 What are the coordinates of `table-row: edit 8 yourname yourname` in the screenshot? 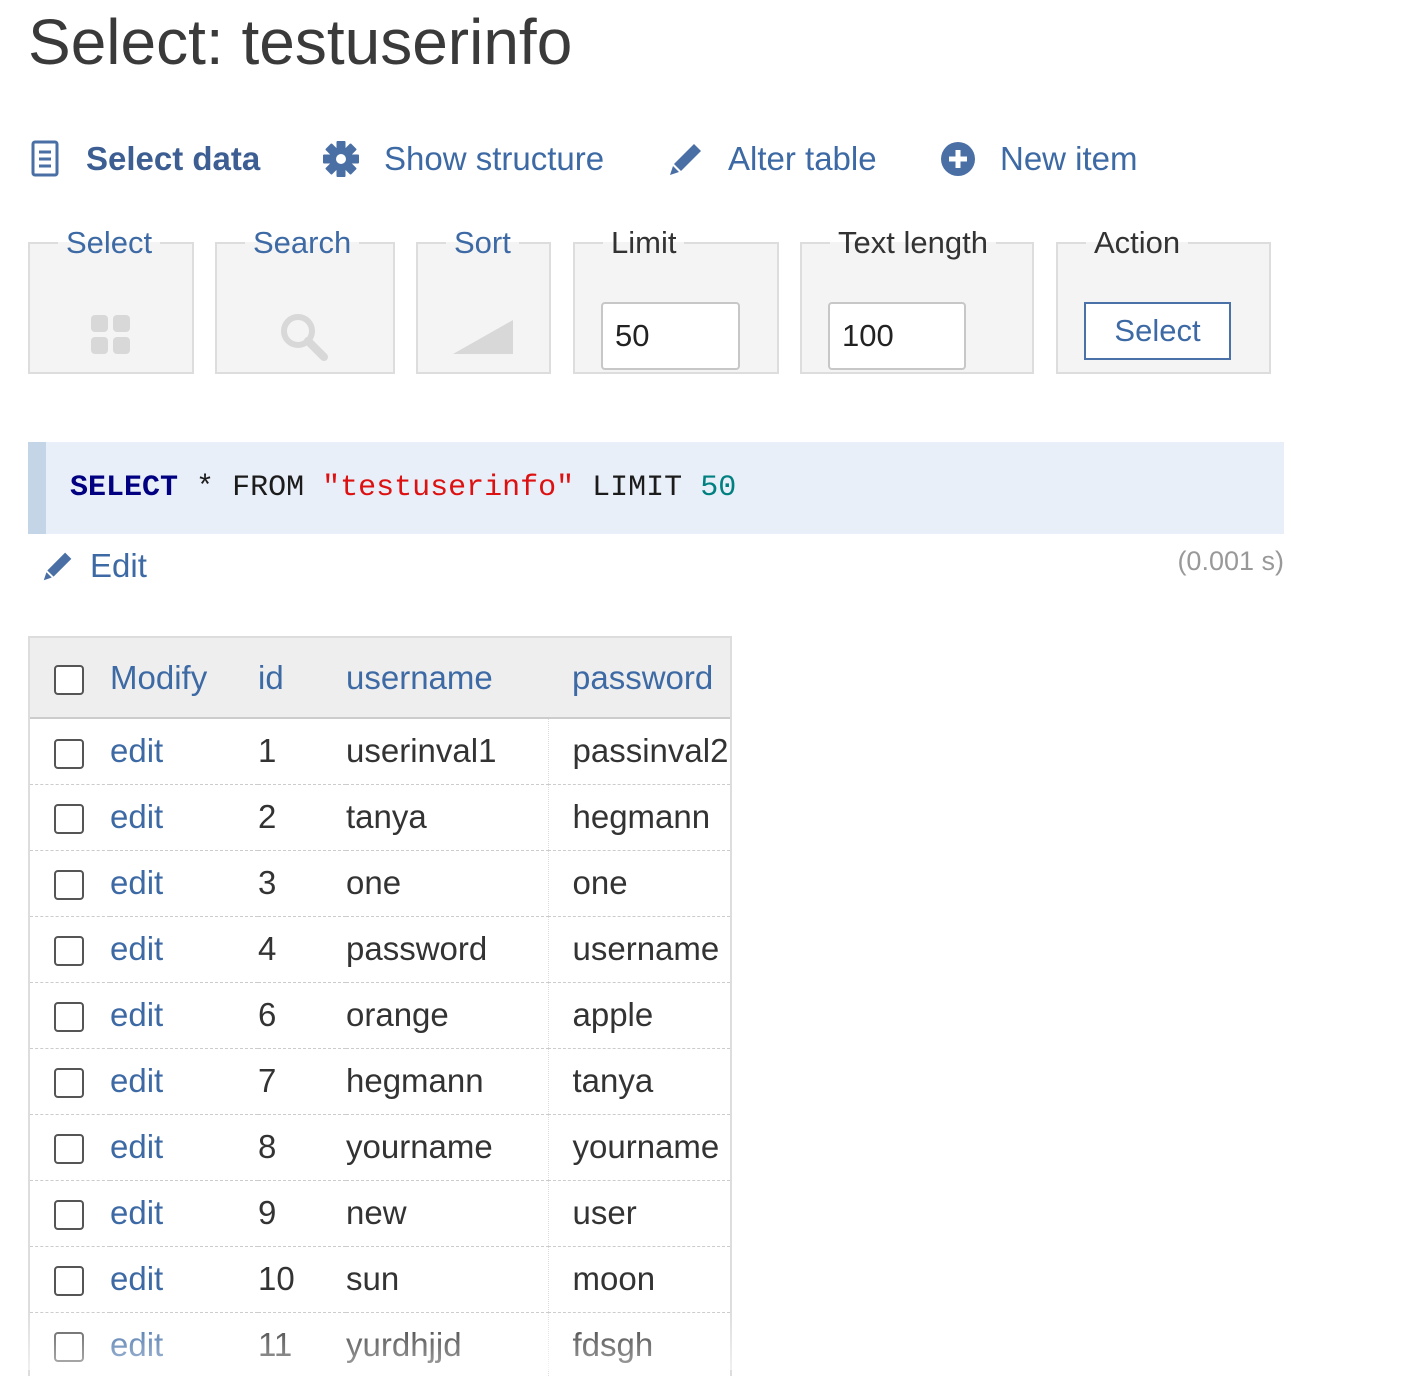 It's located at (380, 1147).